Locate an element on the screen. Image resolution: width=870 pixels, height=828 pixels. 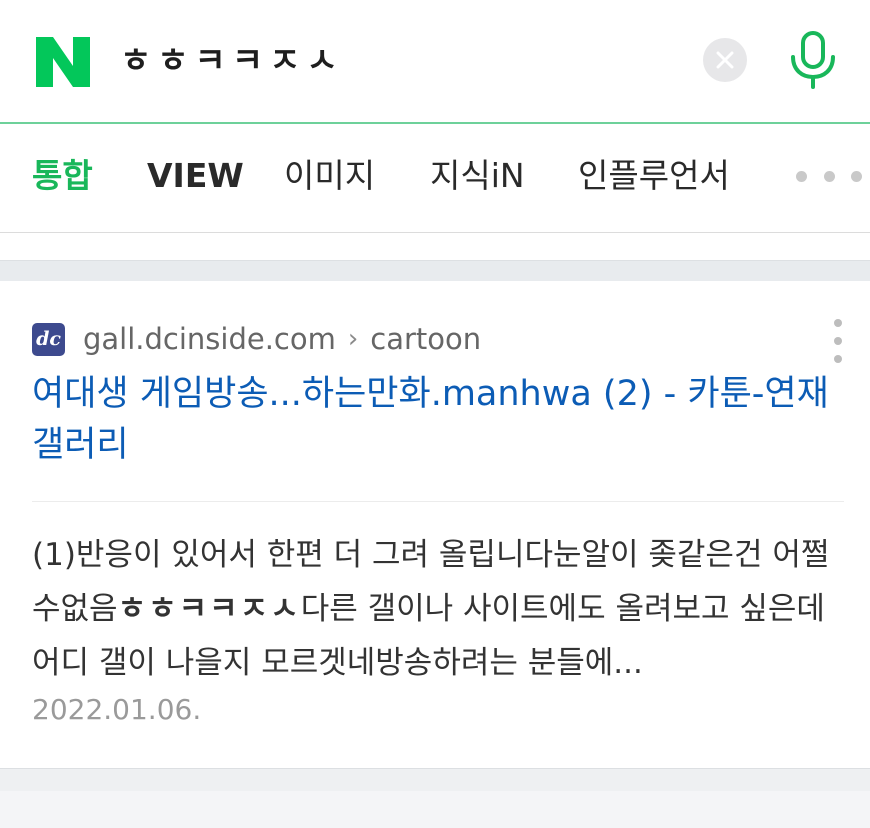
result-title-link: 여대생 게임방송...하는만화.manhwa (2) - 카툰-연재 갤러리 is located at coordinates (432, 420).